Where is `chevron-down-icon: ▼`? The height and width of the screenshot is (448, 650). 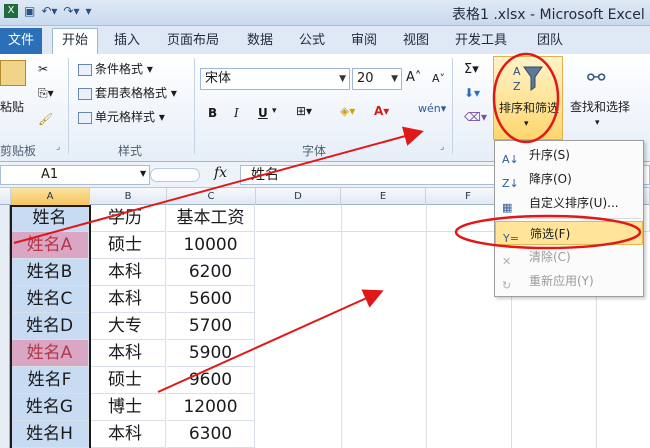 chevron-down-icon: ▼ is located at coordinates (394, 79).